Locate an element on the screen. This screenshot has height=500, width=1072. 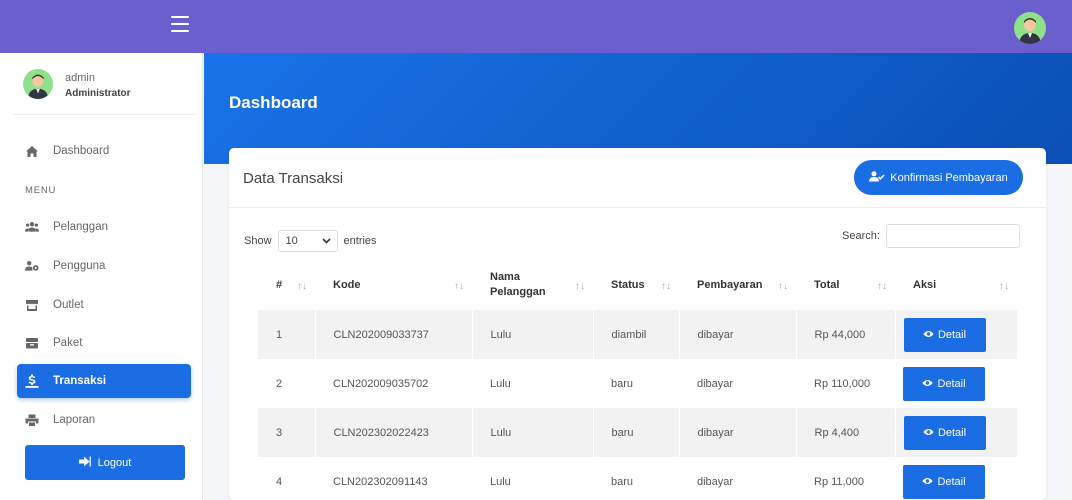
cell-no: 2 is located at coordinates (279, 383).